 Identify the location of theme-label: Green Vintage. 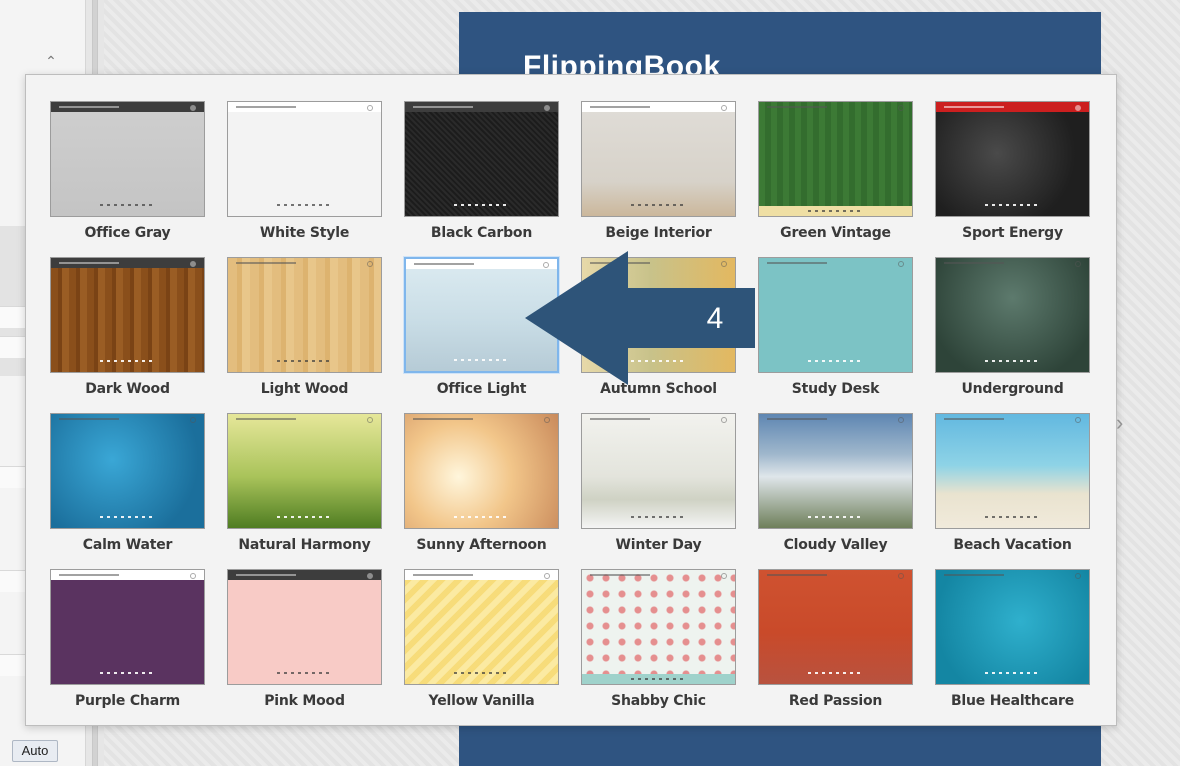
(835, 233).